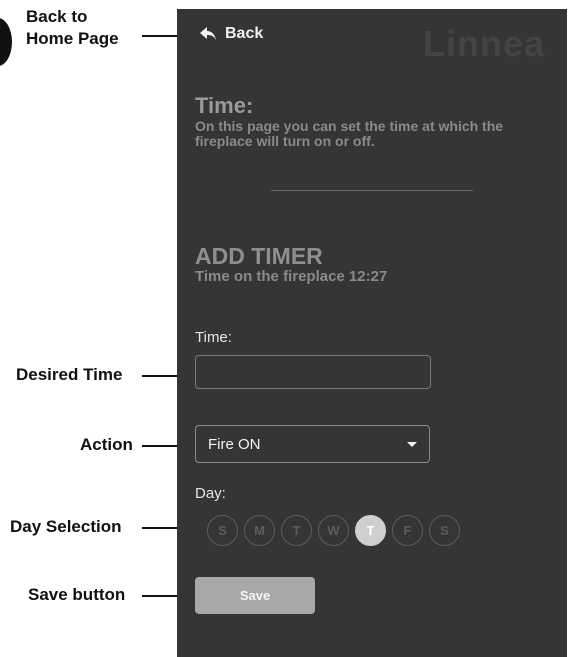 This screenshot has height=657, width=571. I want to click on annotation-back: Back to Home Page, so click(72, 27).